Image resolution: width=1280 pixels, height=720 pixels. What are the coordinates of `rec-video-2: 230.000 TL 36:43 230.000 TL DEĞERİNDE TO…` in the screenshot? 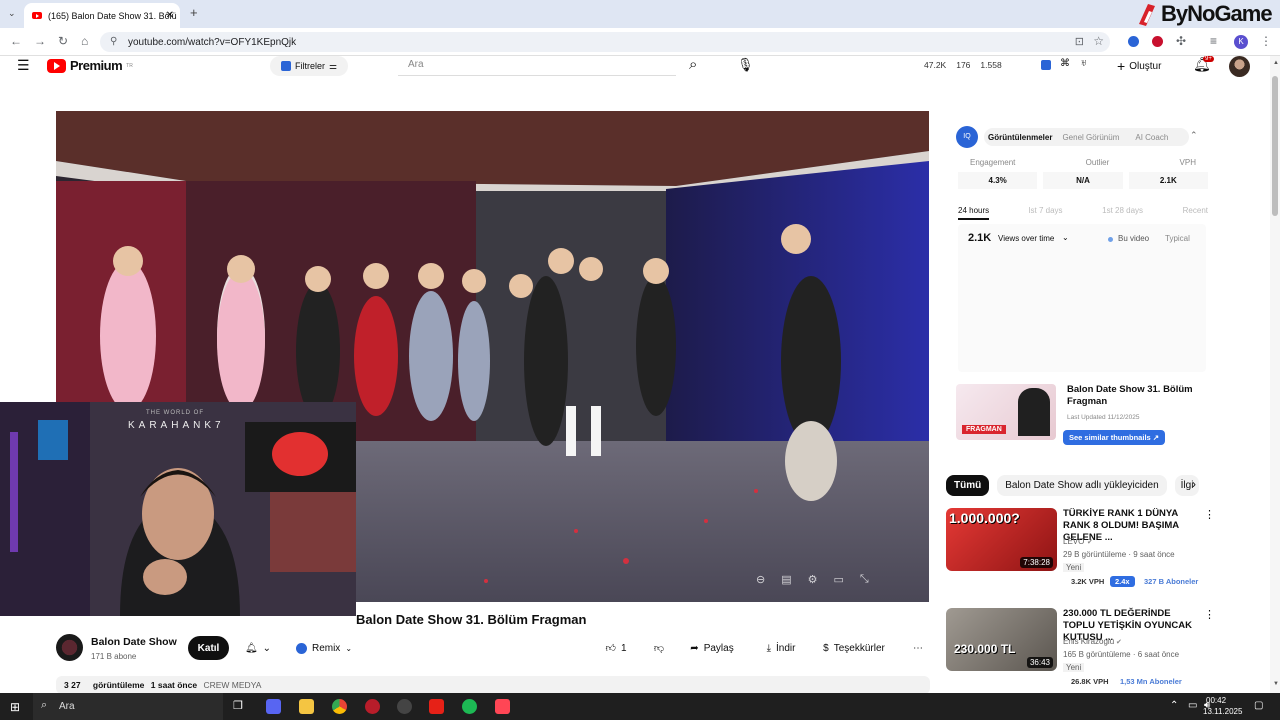 It's located at (1081, 649).